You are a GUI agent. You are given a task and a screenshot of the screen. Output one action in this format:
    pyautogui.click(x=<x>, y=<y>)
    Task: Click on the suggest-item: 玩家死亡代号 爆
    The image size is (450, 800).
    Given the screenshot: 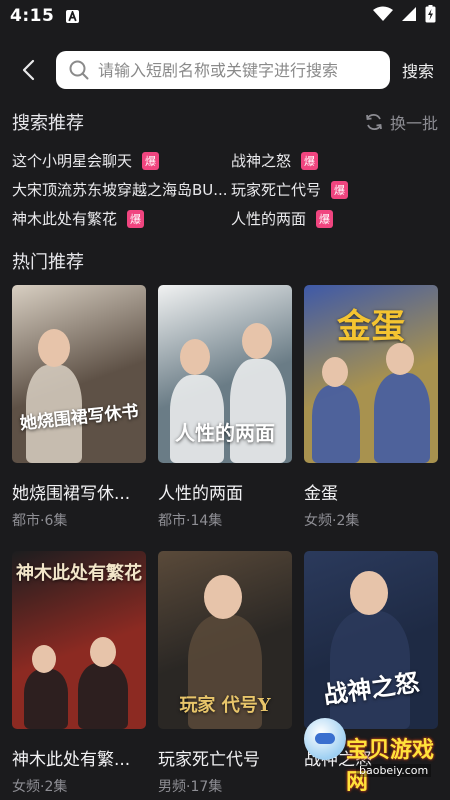 What is the action you would take?
    pyautogui.click(x=334, y=189)
    